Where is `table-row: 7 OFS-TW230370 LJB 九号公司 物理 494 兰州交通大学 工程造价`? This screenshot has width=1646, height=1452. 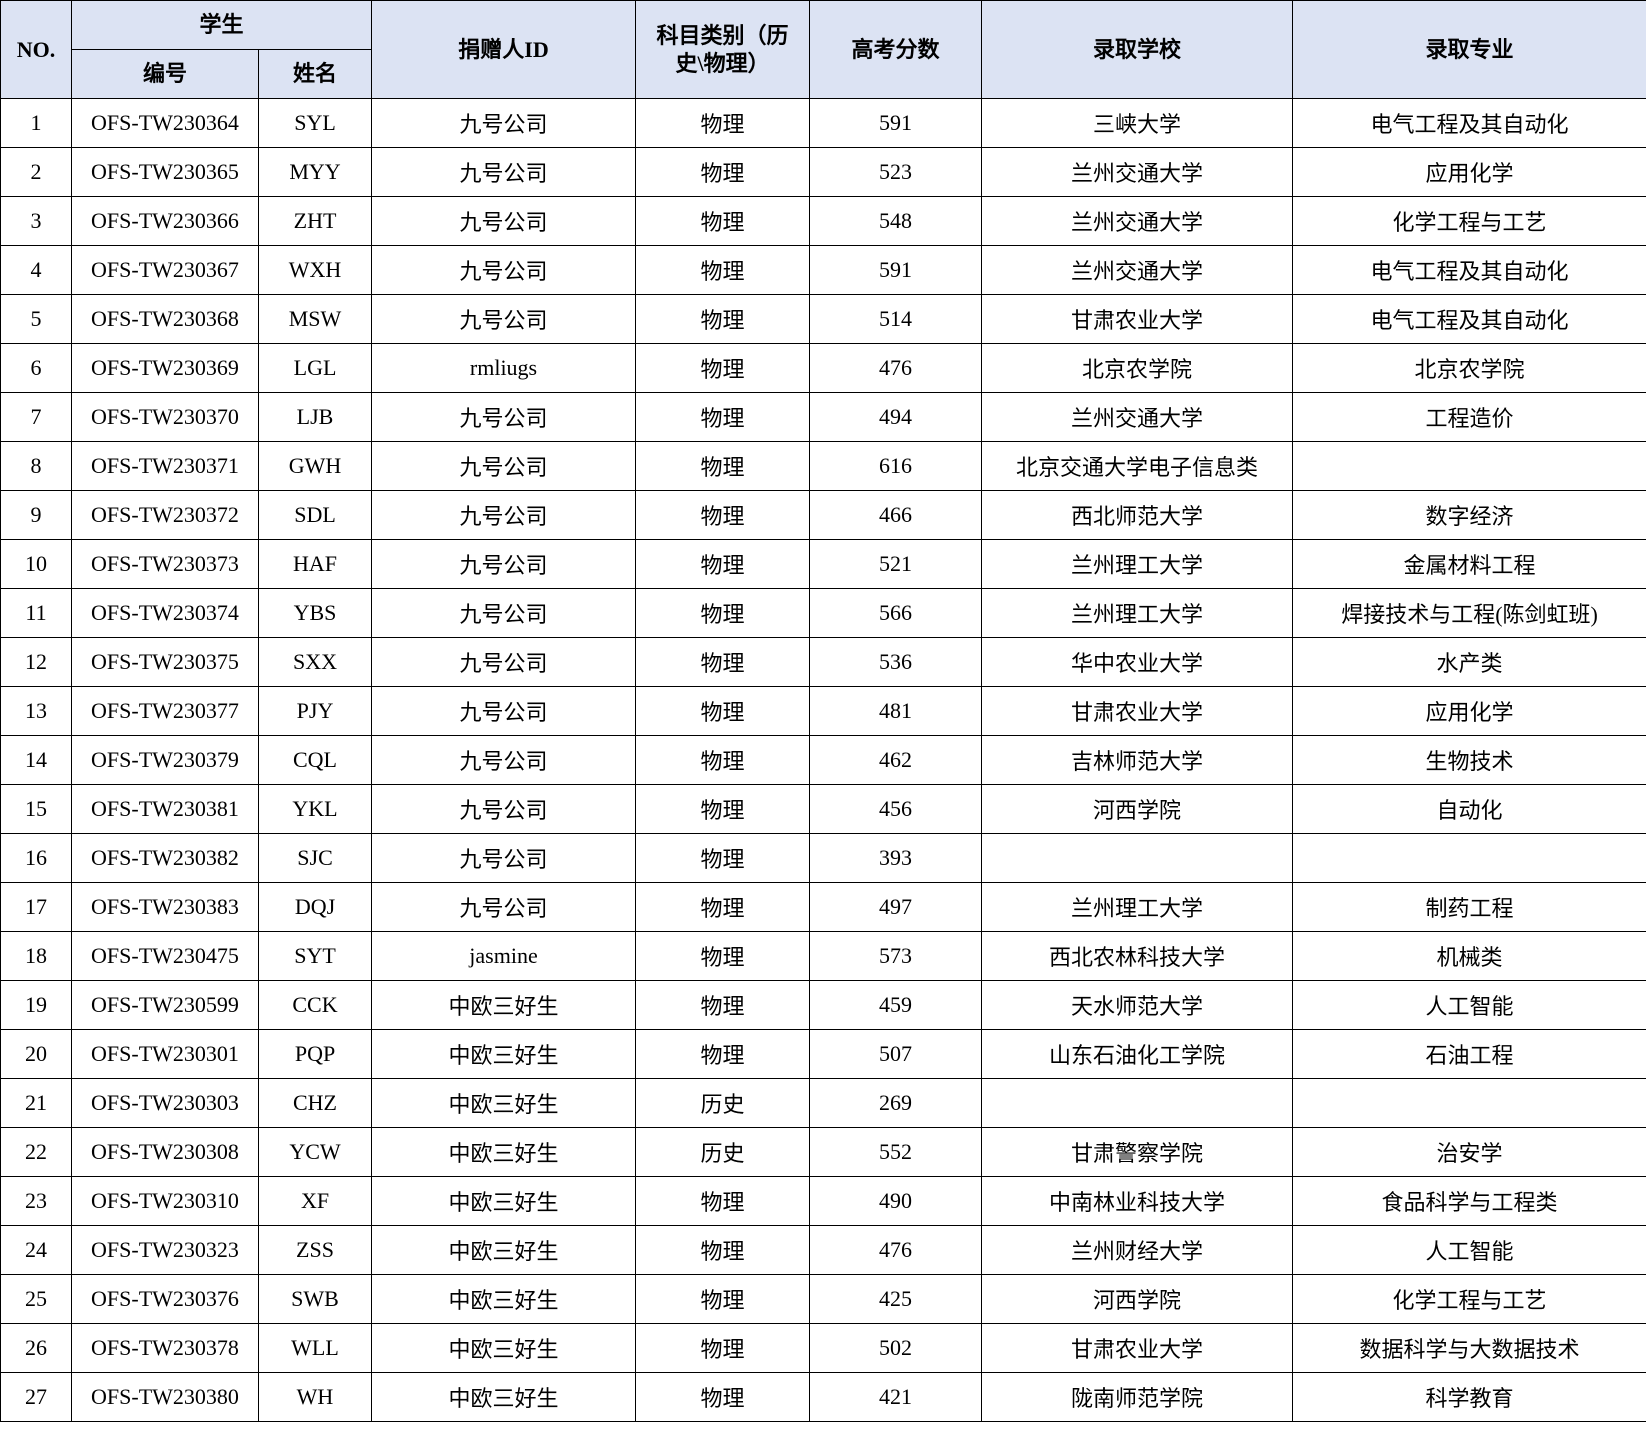 table-row: 7 OFS-TW230370 LJB 九号公司 物理 494 兰州交通大学 工程造价 is located at coordinates (823, 417).